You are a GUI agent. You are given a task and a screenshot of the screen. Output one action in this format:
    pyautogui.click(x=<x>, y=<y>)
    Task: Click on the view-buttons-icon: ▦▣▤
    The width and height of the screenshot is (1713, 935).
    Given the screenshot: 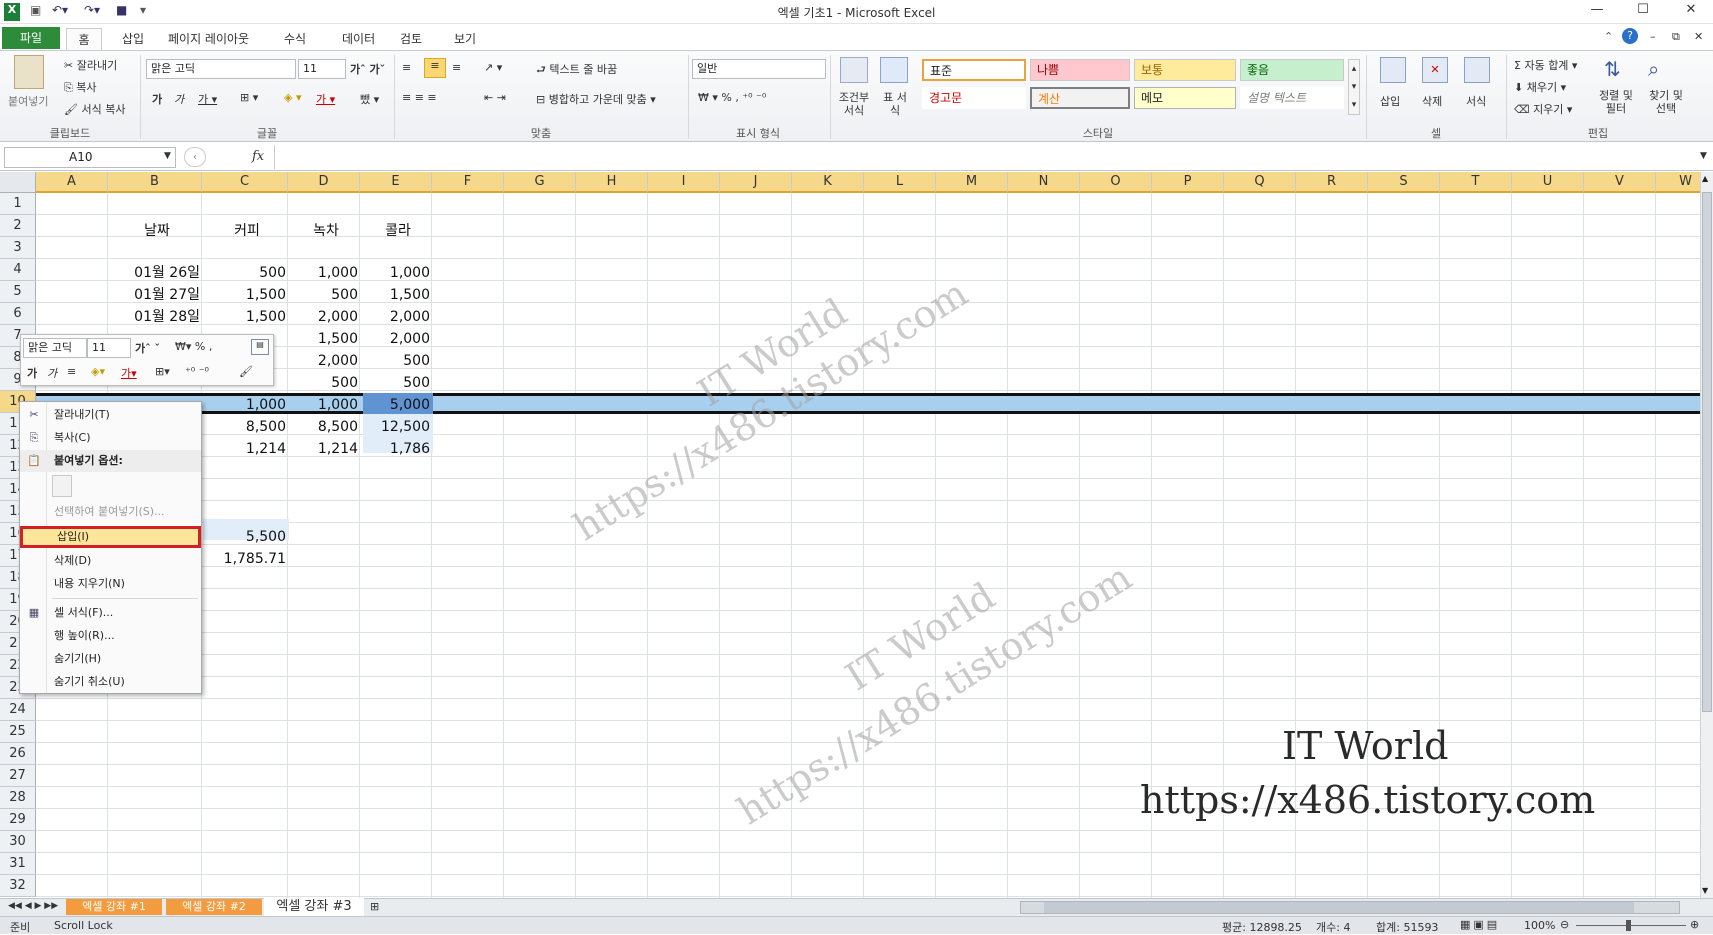 What is the action you would take?
    pyautogui.click(x=1480, y=924)
    